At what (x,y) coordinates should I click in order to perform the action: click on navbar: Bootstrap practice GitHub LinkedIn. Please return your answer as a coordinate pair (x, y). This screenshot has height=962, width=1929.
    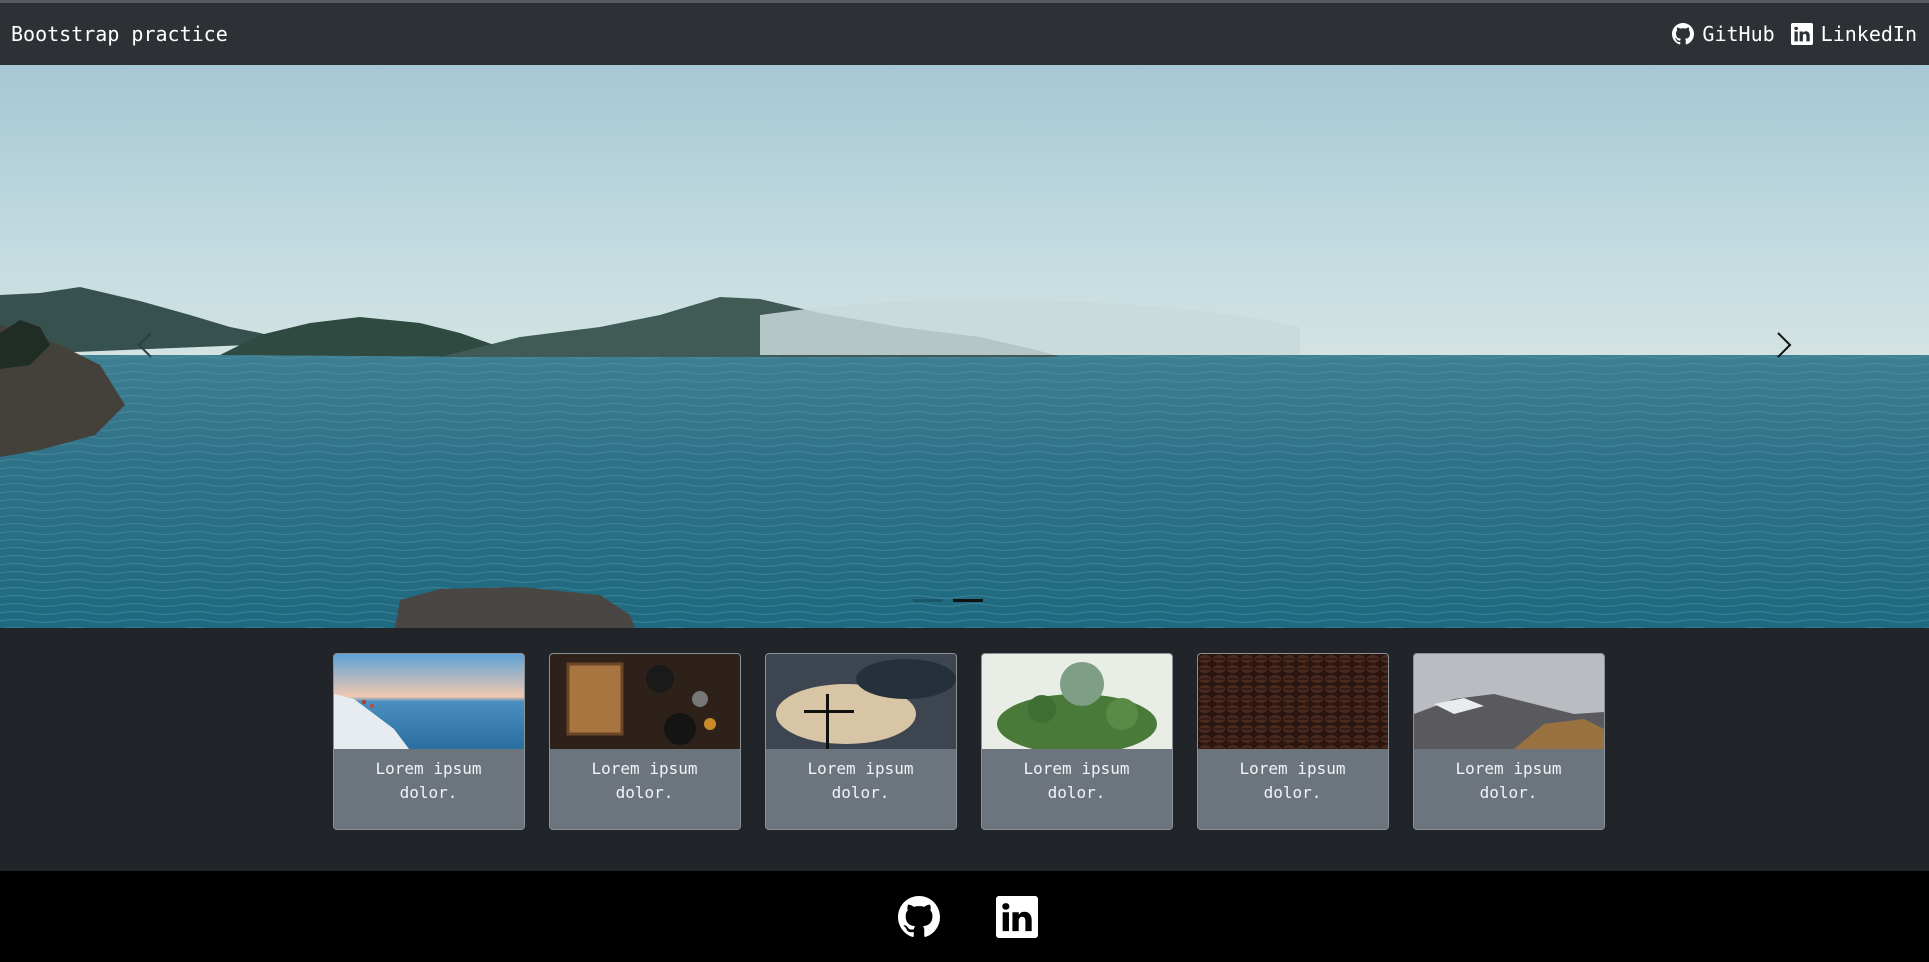
    Looking at the image, I should click on (964, 34).